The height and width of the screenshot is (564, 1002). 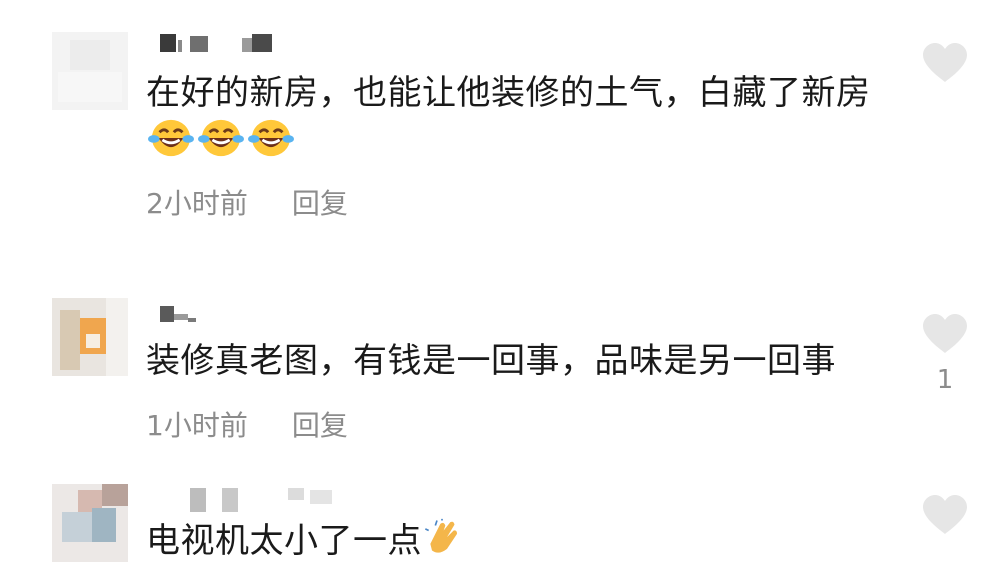 I want to click on emoji-group, so click(x=221, y=138).